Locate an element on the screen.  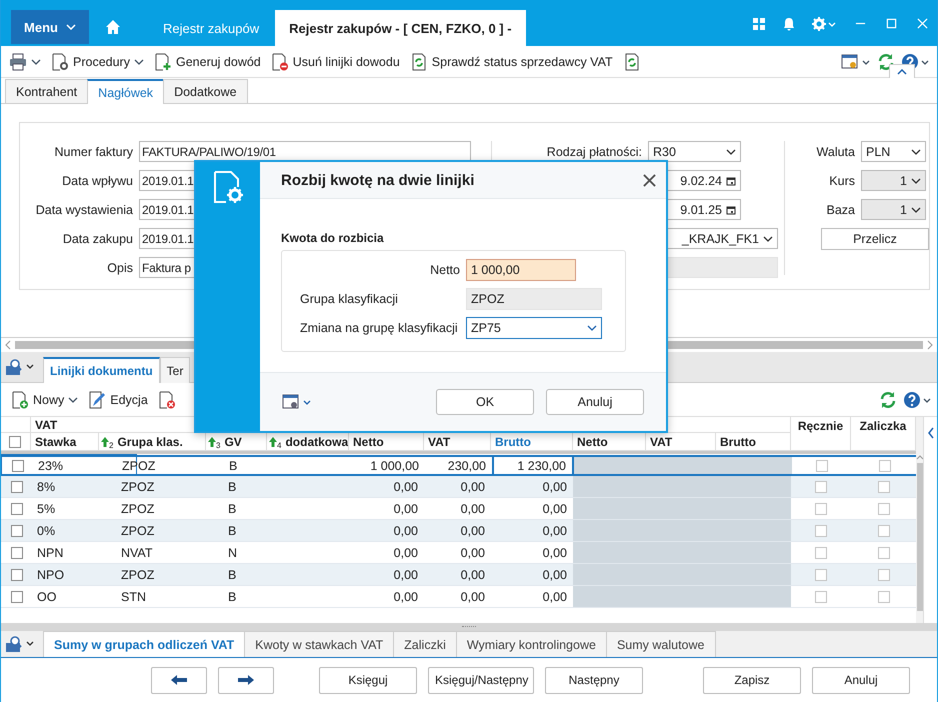
column-header: Brutto is located at coordinates (753, 442).